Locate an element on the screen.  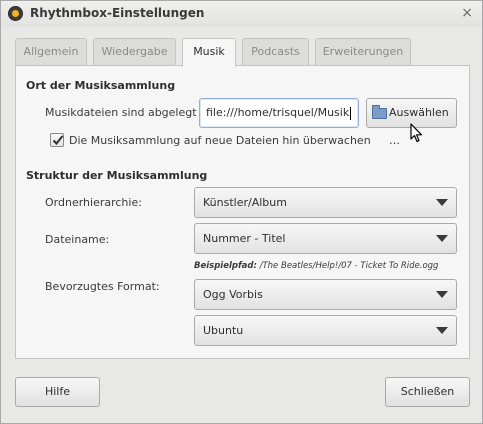
preferred-format-label: Bevorzugtes Format: is located at coordinates (102, 286).